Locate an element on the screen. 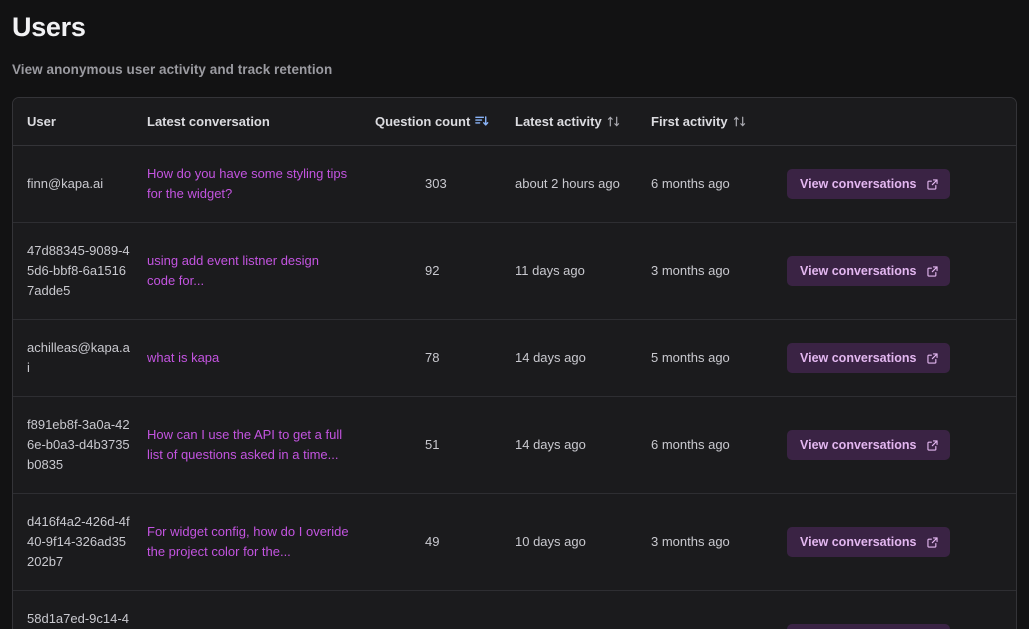 This screenshot has height=629, width=1029. cell-user: d416f4a2-426d-4f40-9f14-326ad35202b7 is located at coordinates (80, 542).